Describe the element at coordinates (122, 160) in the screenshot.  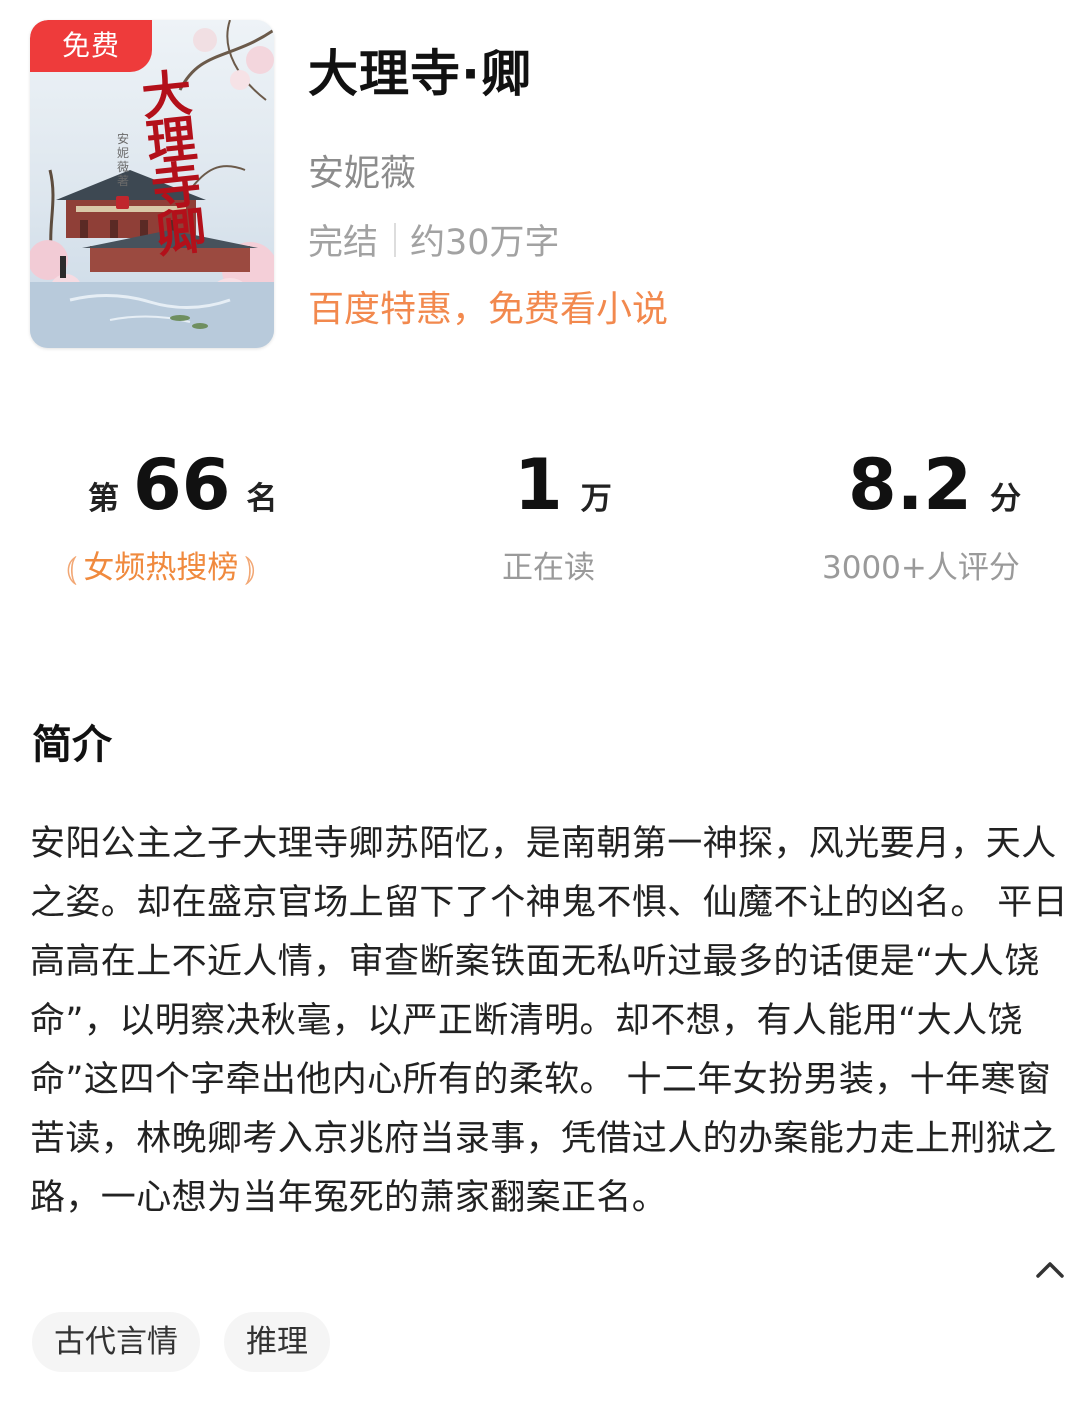
I see `cover-author-text: 安妮薇著` at that location.